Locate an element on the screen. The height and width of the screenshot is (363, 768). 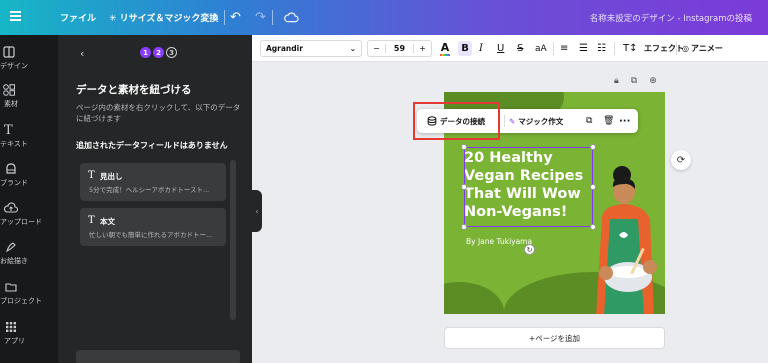
underline-icon: U is located at coordinates (500, 48).